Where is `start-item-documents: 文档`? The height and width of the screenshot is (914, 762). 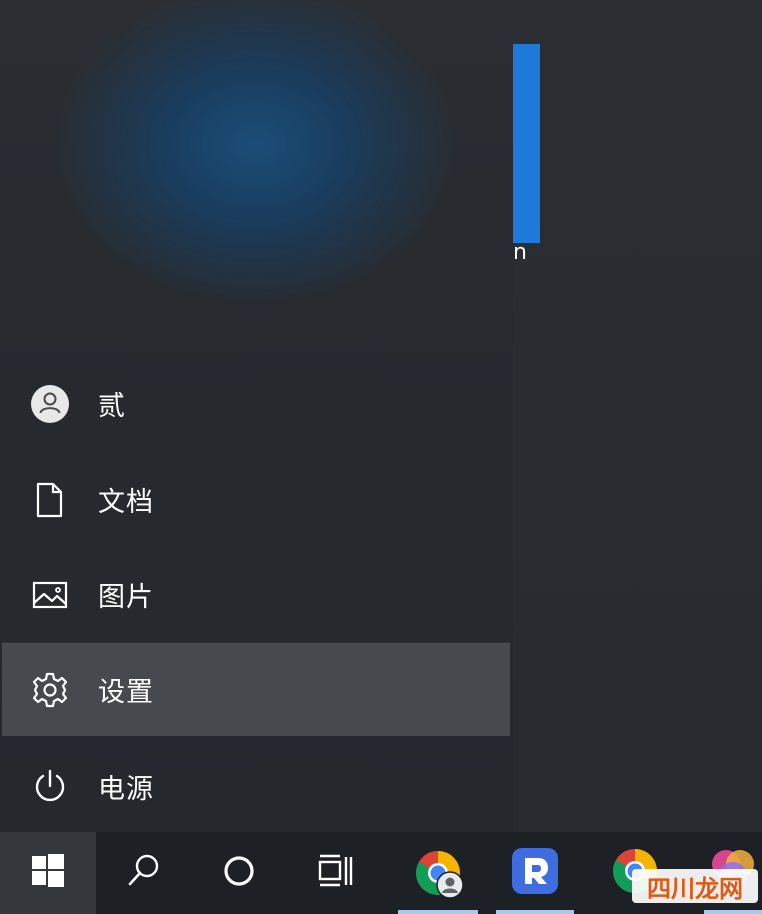
start-item-documents: 文档 is located at coordinates (256, 499).